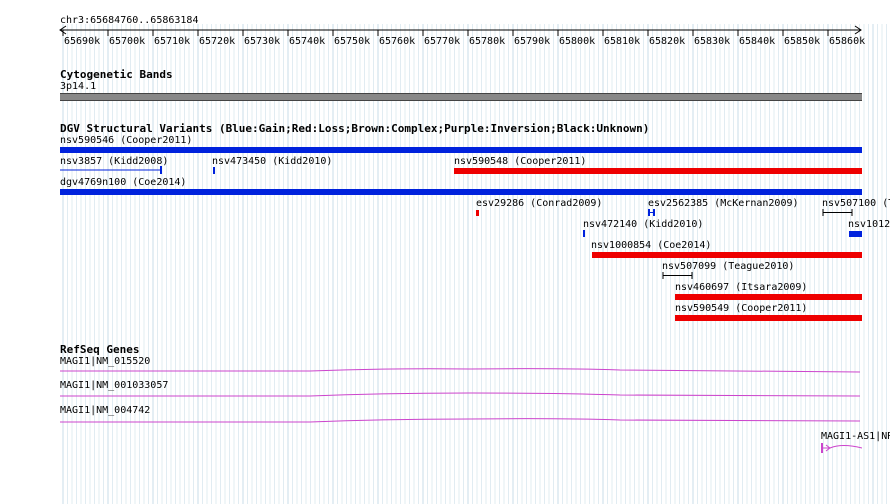 Image resolution: width=890 pixels, height=504 pixels. I want to click on ruler-tick-label: 65780k, so click(487, 41).